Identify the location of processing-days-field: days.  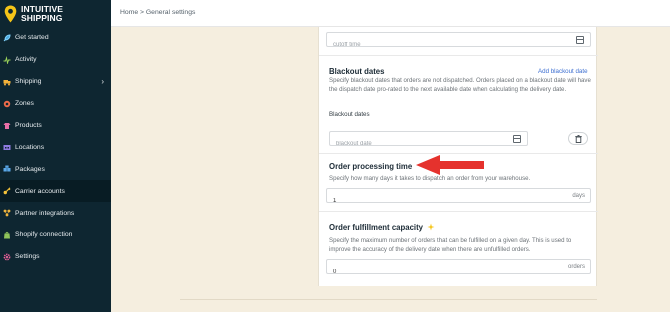
(458, 198).